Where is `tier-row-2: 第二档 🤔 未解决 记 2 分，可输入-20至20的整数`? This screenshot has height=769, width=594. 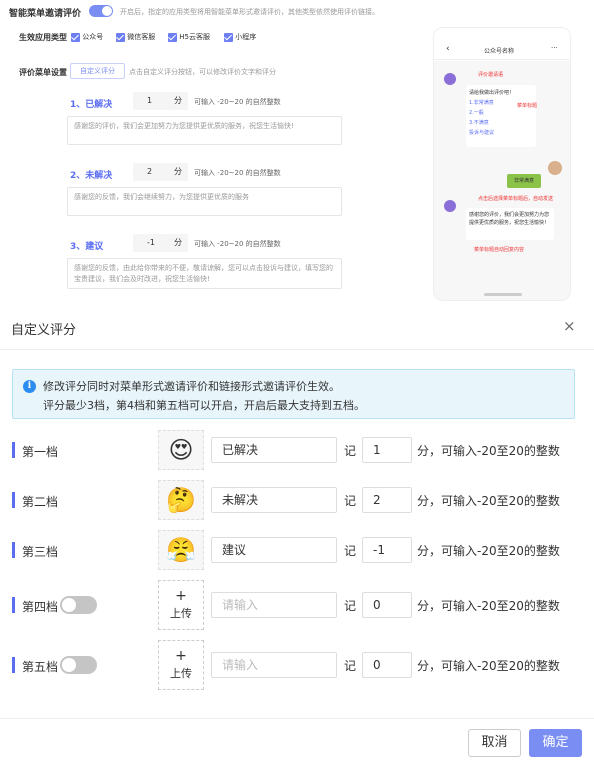
tier-row-2: 第二档 🤔 未解决 记 2 分，可输入-20至20的整数 is located at coordinates (297, 500).